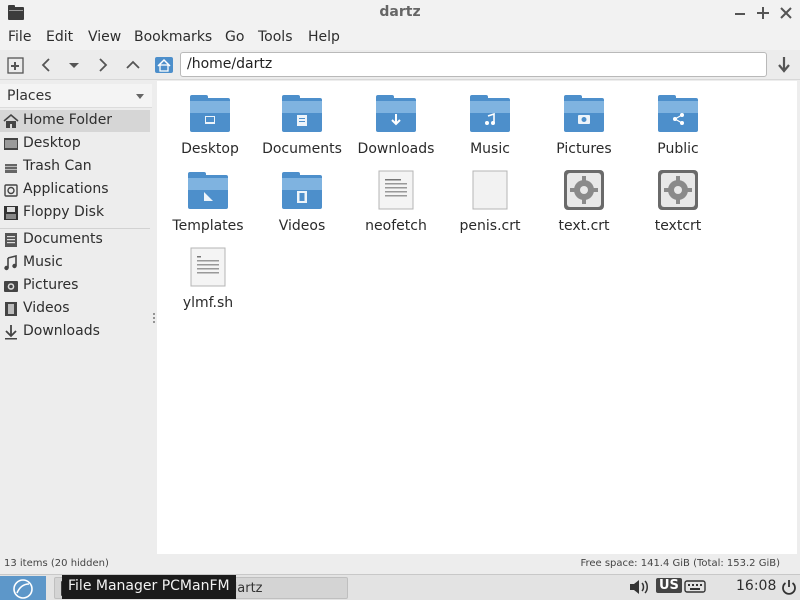 This screenshot has width=800, height=600. I want to click on videos-icon, so click(11, 309).